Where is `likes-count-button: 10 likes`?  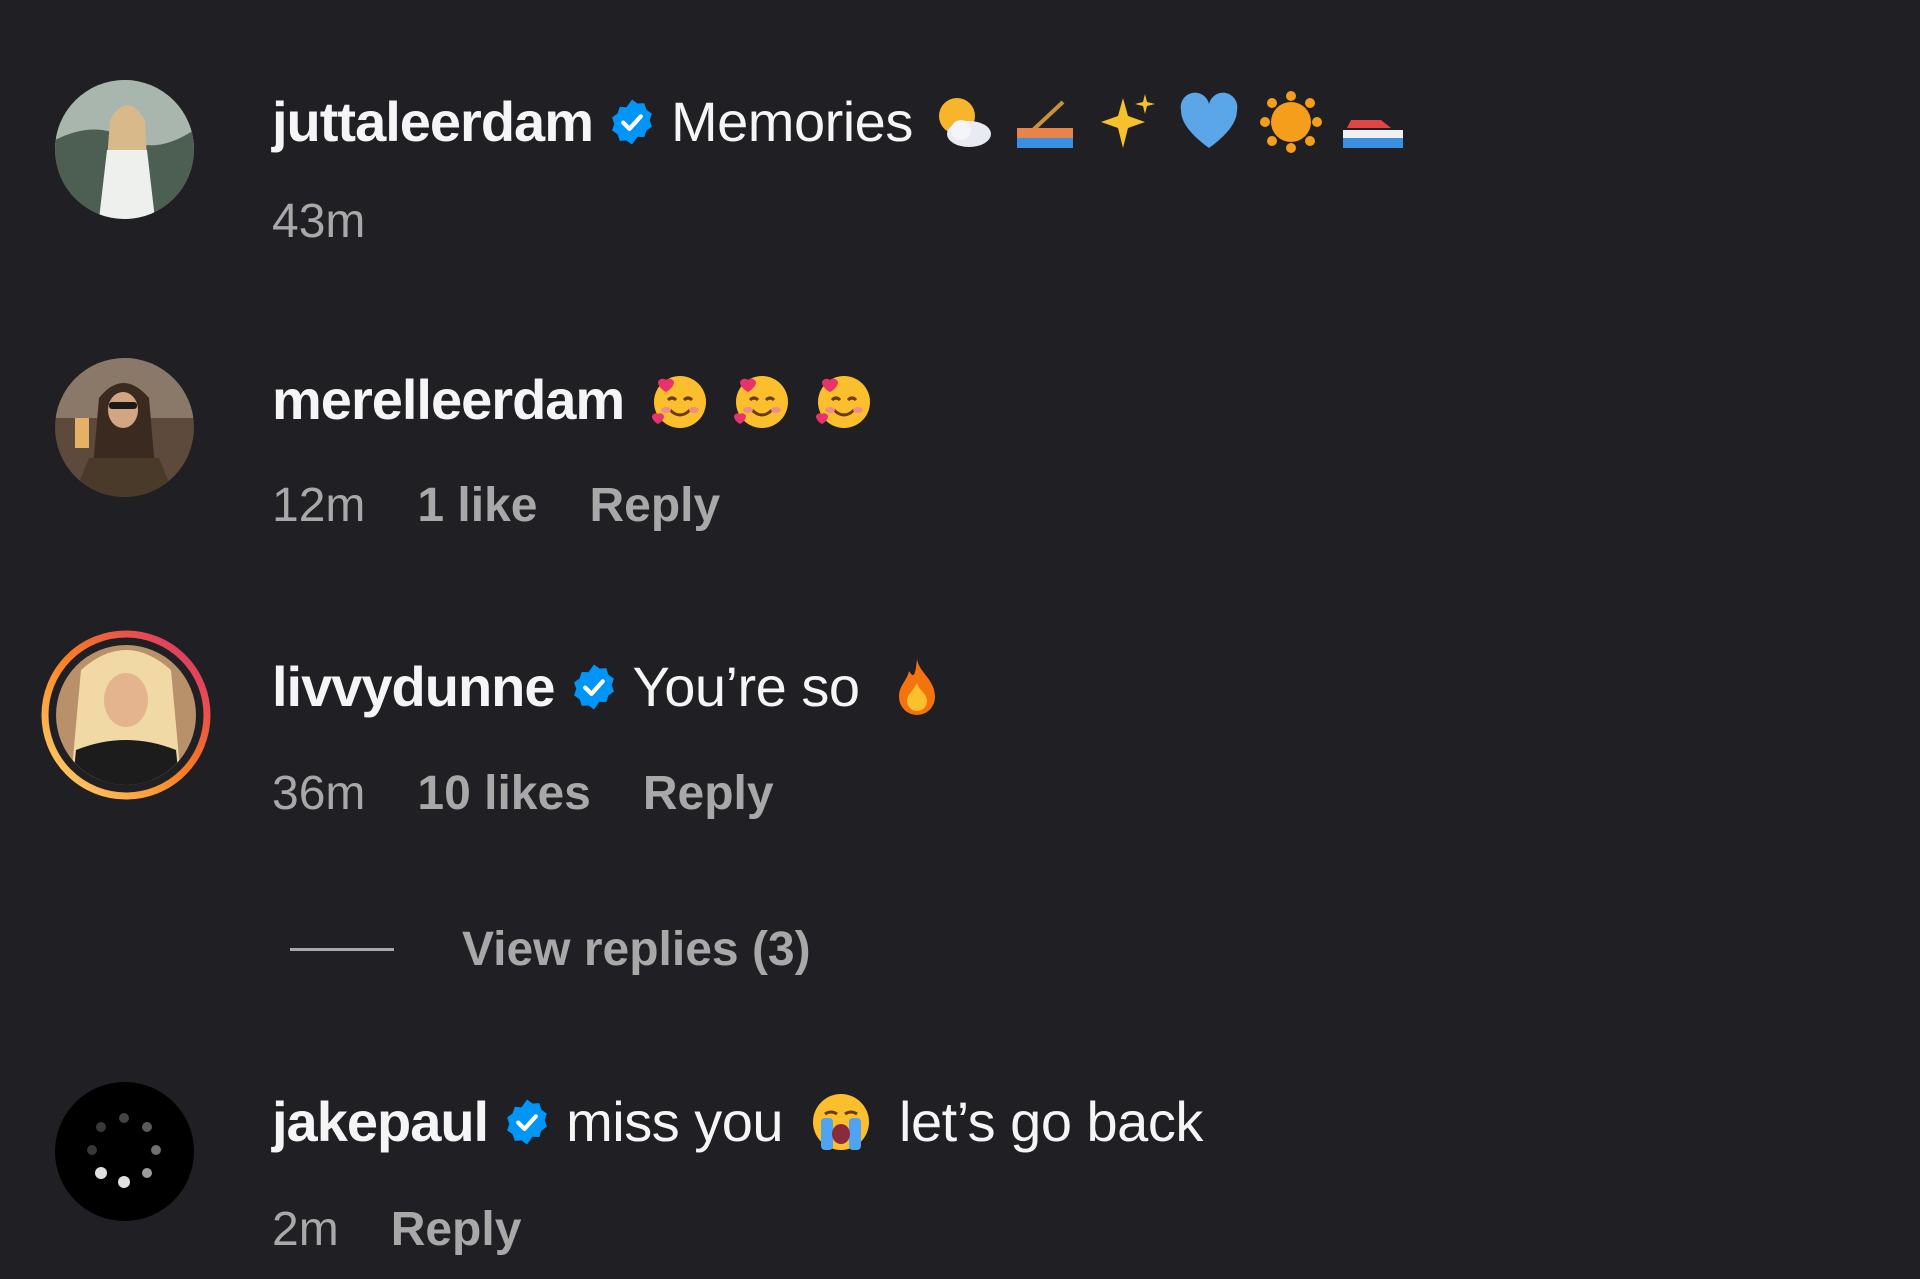
likes-count-button: 10 likes is located at coordinates (503, 794).